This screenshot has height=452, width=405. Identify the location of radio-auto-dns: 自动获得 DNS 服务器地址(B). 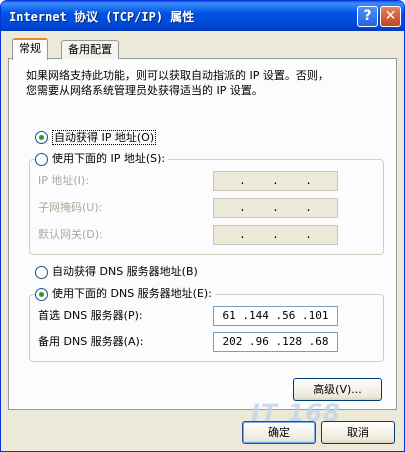
(118, 272).